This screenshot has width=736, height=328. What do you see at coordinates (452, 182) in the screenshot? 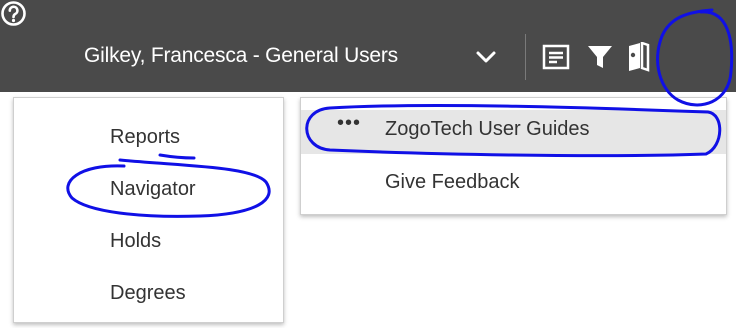
I see `menu-item-give-feedback: Give Feedback` at bounding box center [452, 182].